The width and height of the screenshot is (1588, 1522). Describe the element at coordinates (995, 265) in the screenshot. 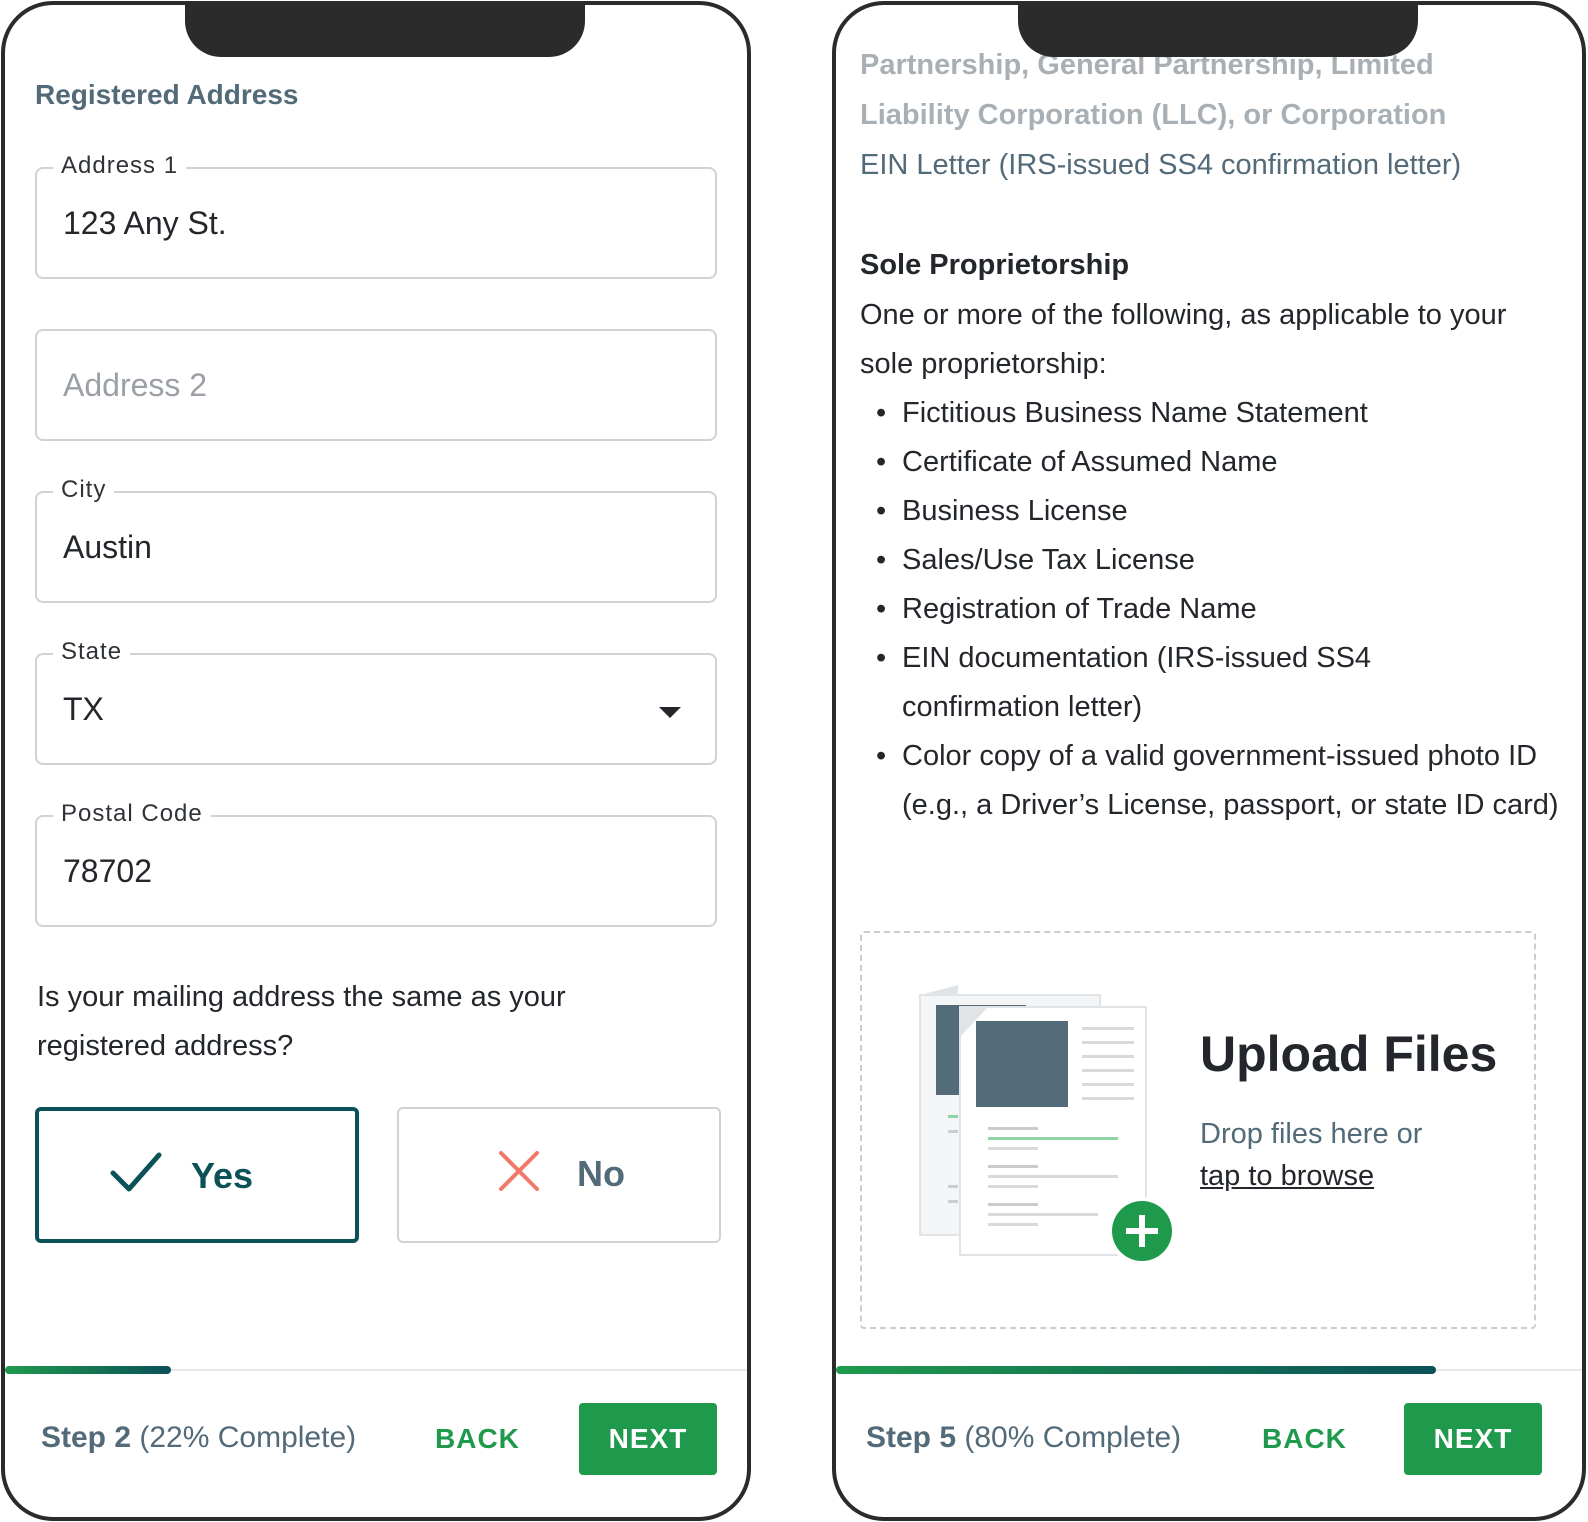

I see `sole-proprietorship-title: Sole Proprietorship` at that location.